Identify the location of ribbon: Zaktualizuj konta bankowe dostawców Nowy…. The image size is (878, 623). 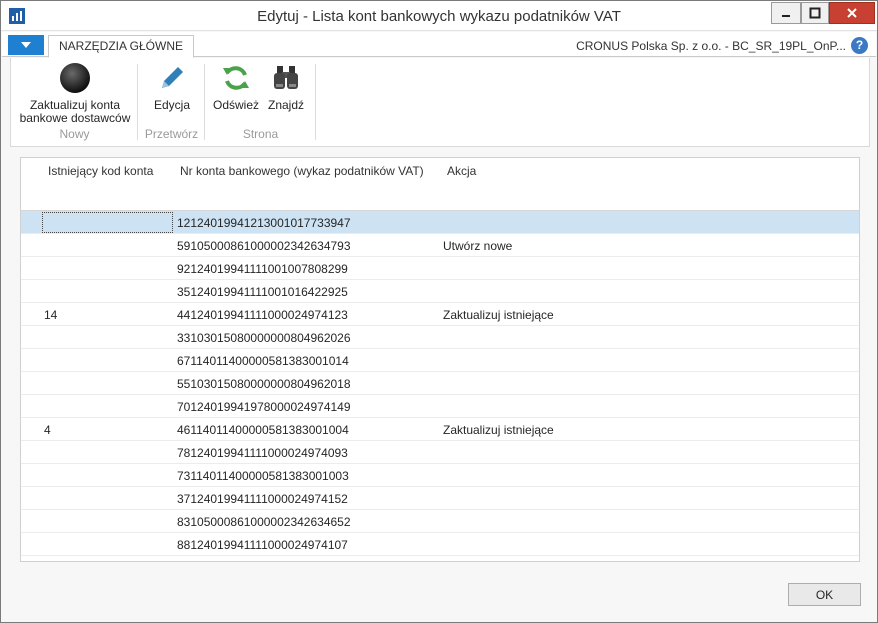
(440, 102).